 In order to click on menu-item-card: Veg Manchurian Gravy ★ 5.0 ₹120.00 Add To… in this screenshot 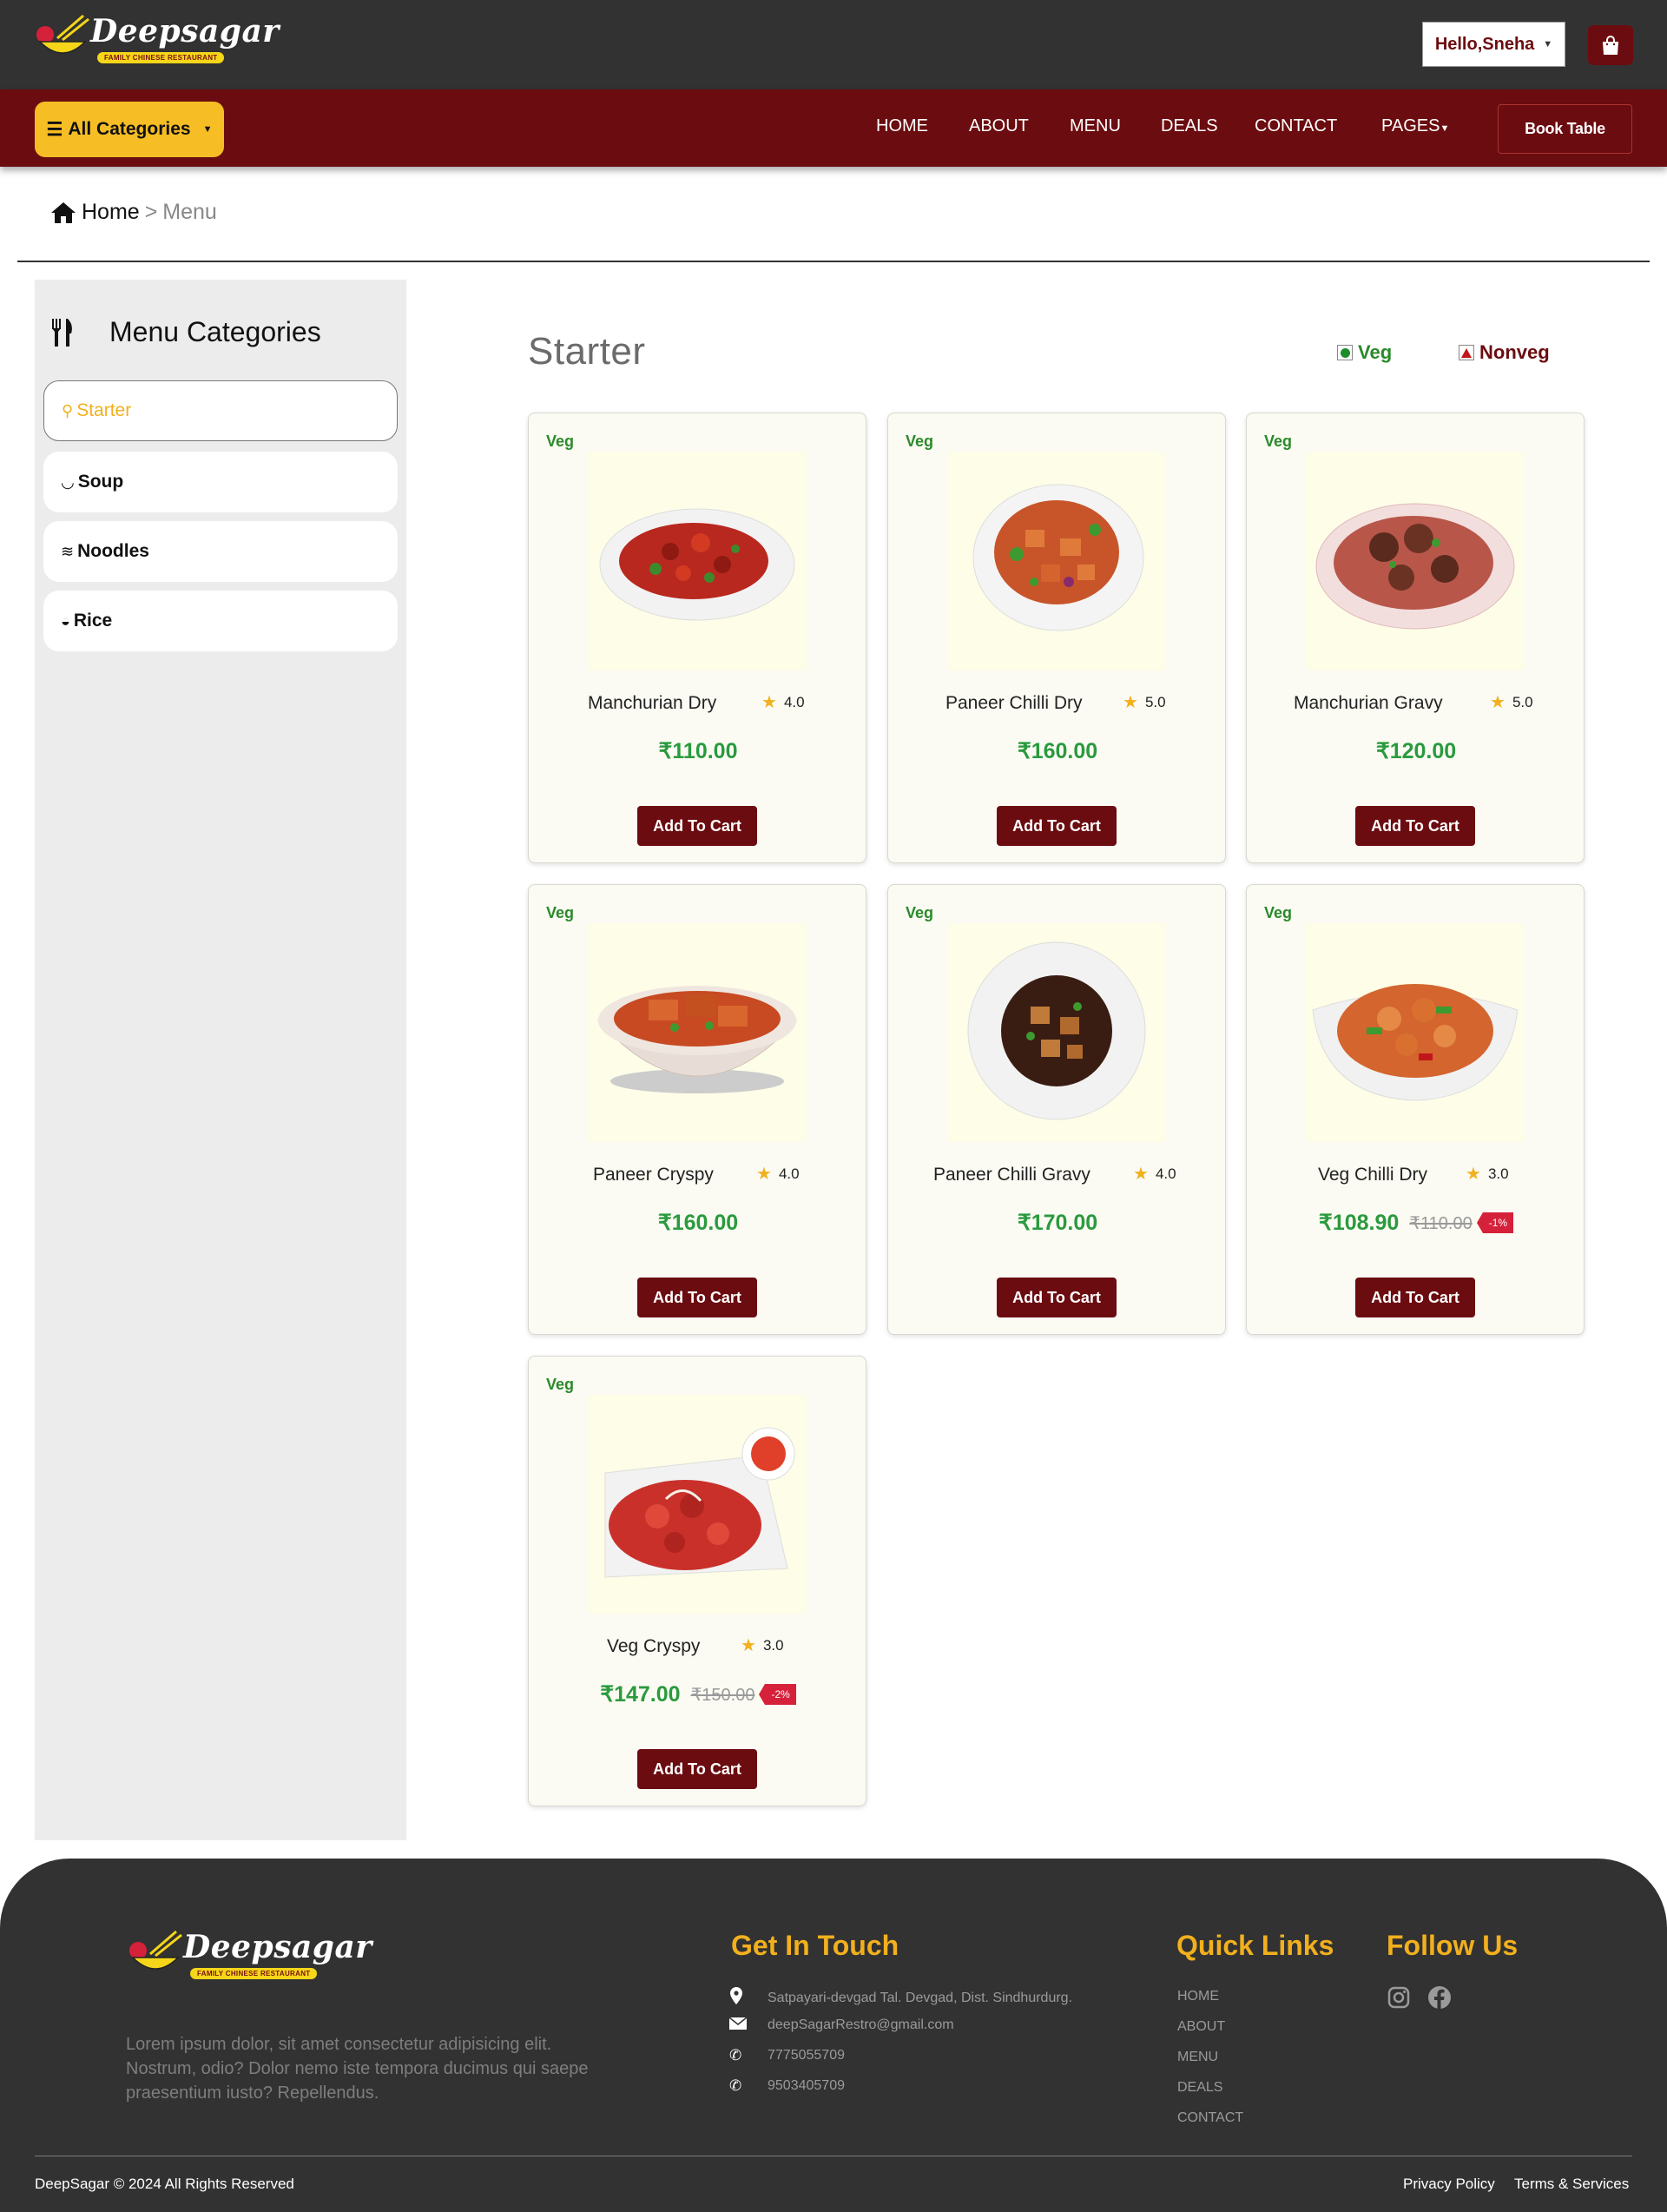, I will do `click(1415, 638)`.